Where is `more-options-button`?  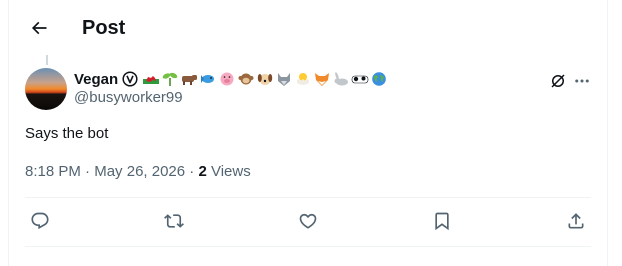 more-options-button is located at coordinates (582, 81).